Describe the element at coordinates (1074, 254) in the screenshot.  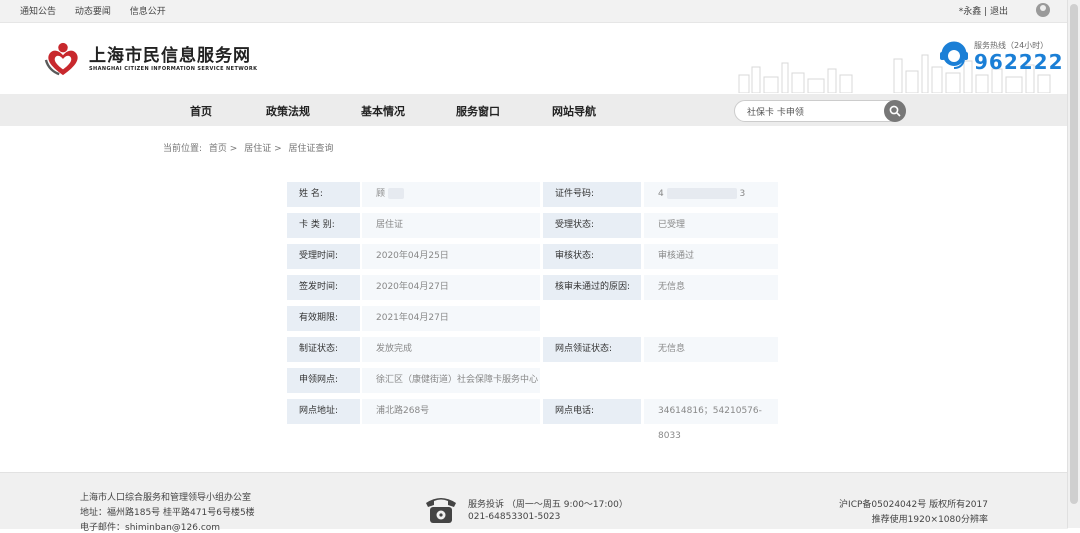
I see `scrollbar-thumb` at that location.